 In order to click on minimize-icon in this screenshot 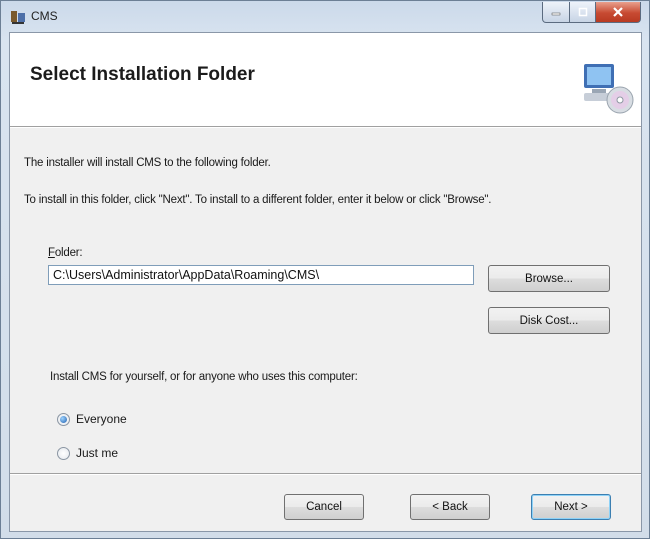, I will do `click(556, 14)`.